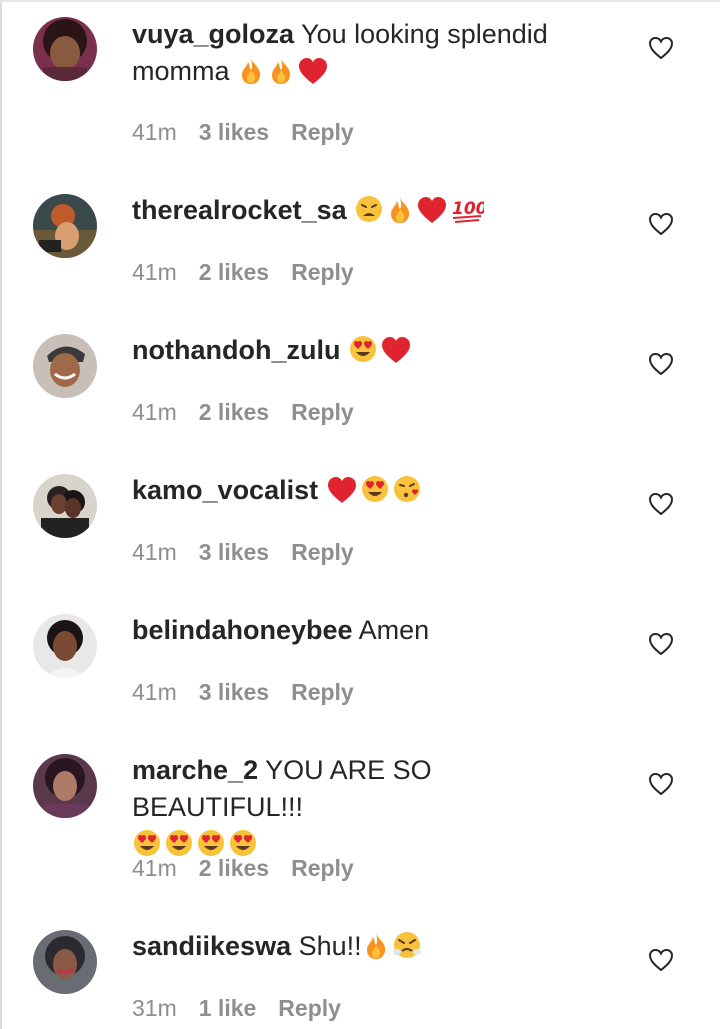 The image size is (720, 1029). Describe the element at coordinates (154, 1008) in the screenshot. I see `comment-time: 31m` at that location.